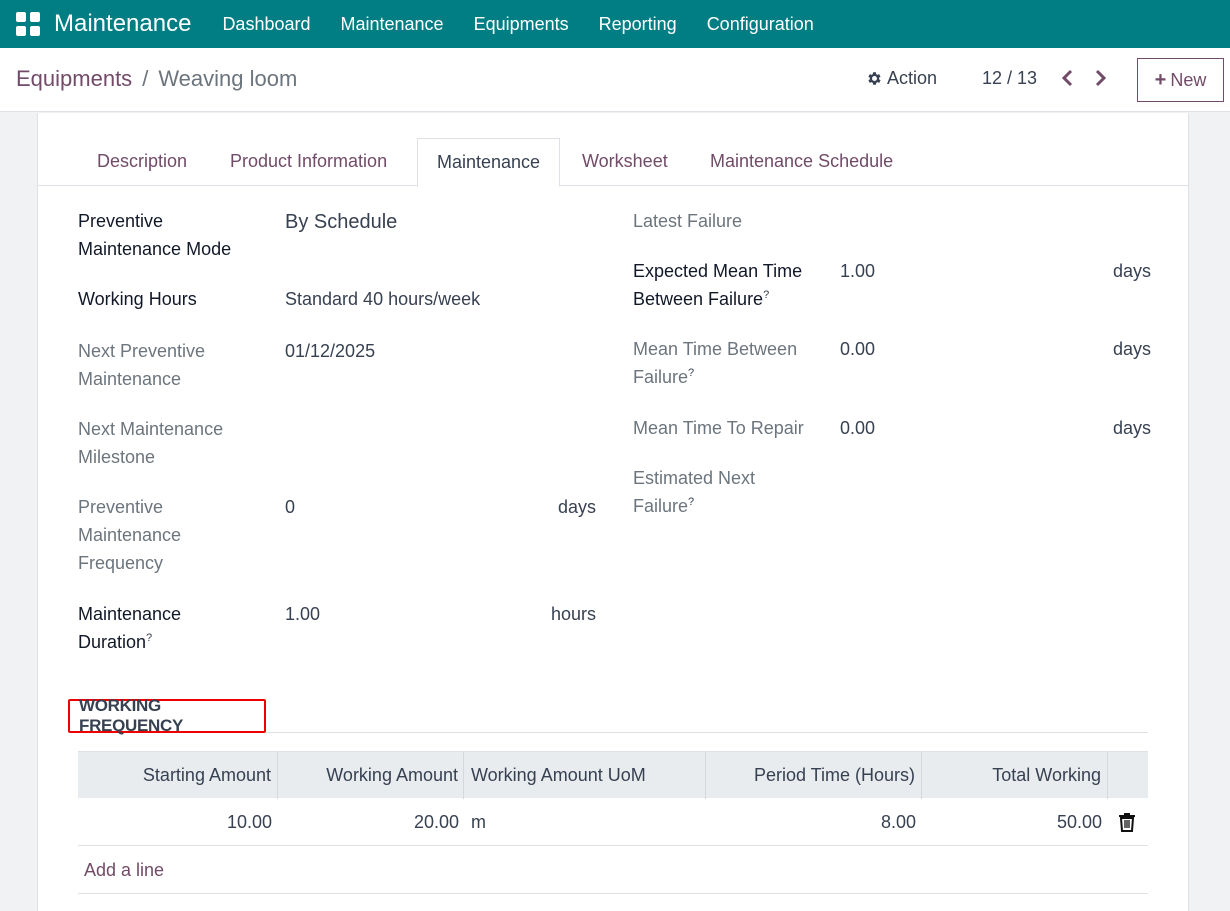 This screenshot has width=1230, height=911. What do you see at coordinates (382, 299) in the screenshot?
I see `working-hours-value: Standard 40 hours/week` at bounding box center [382, 299].